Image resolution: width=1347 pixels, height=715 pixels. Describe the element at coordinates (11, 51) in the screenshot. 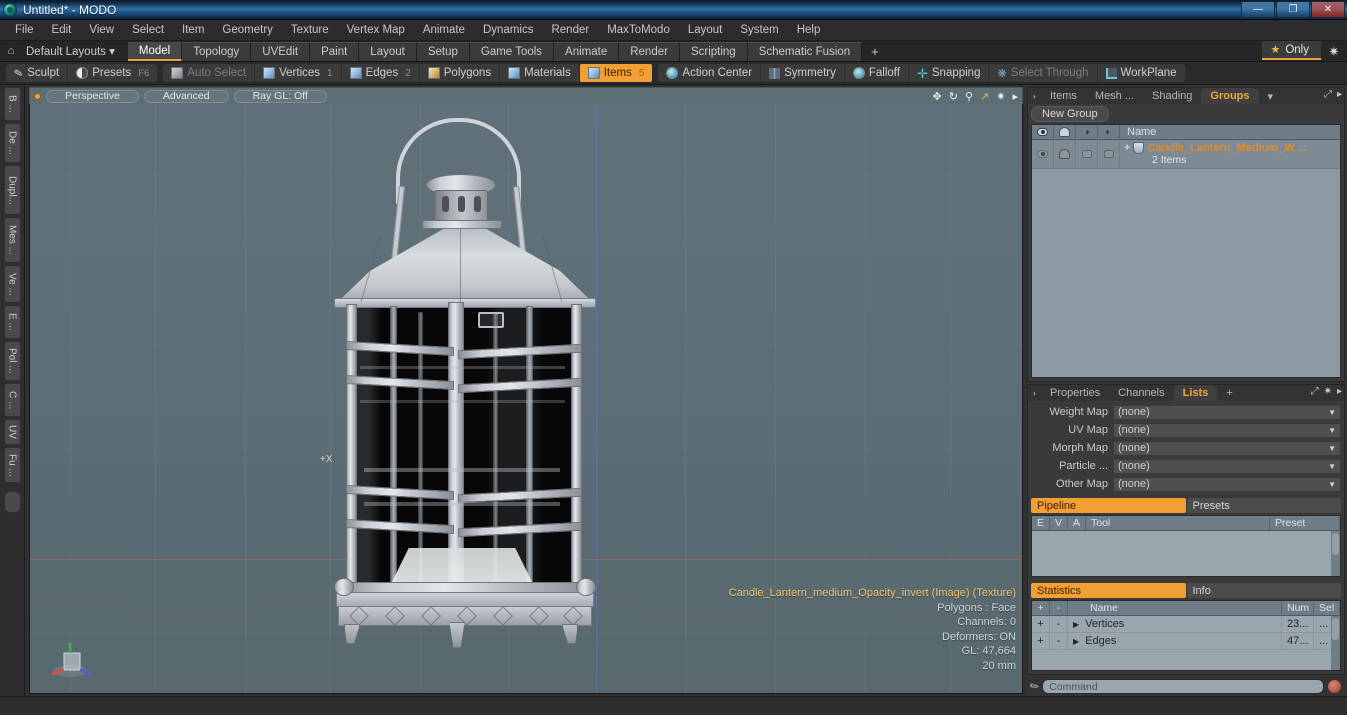

I see `home-icon: ⌂` at that location.